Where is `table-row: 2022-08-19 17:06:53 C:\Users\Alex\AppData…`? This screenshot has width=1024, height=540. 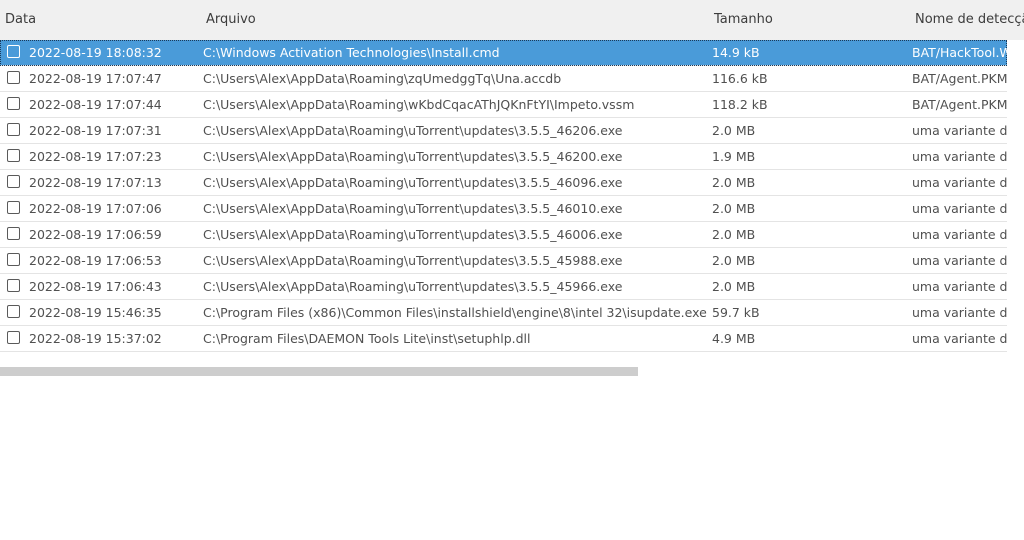
table-row: 2022-08-19 17:06:53 C:\Users\Alex\AppData… is located at coordinates (503, 261).